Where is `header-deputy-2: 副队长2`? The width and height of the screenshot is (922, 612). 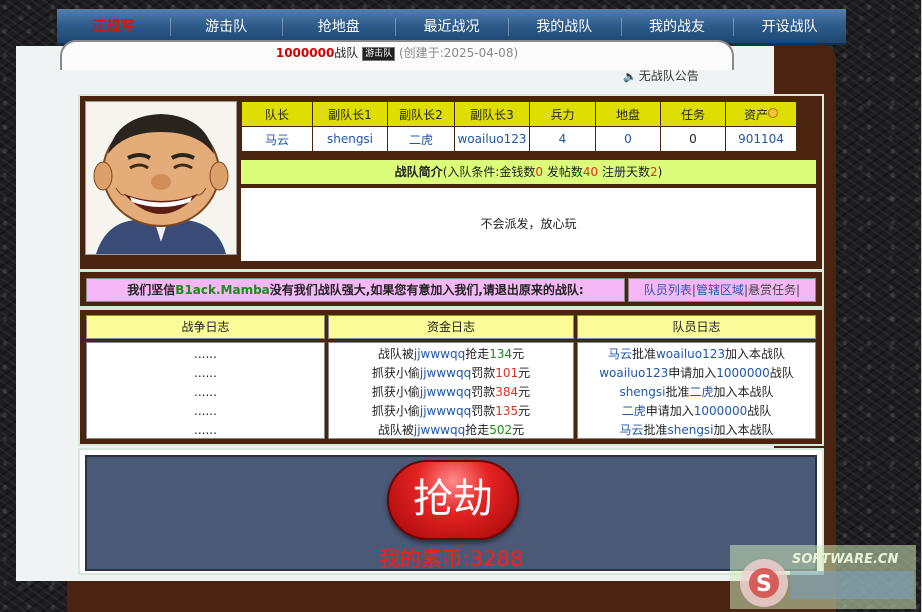 header-deputy-2: 副队长2 is located at coordinates (421, 114).